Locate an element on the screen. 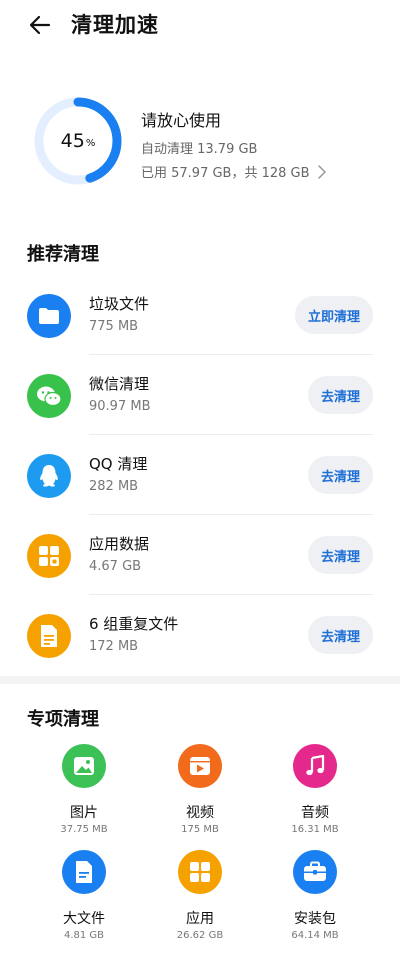 Image resolution: width=400 pixels, height=959 pixels. storage-usage-link: 已用 57.97 GB，共 128 GB is located at coordinates (234, 171).